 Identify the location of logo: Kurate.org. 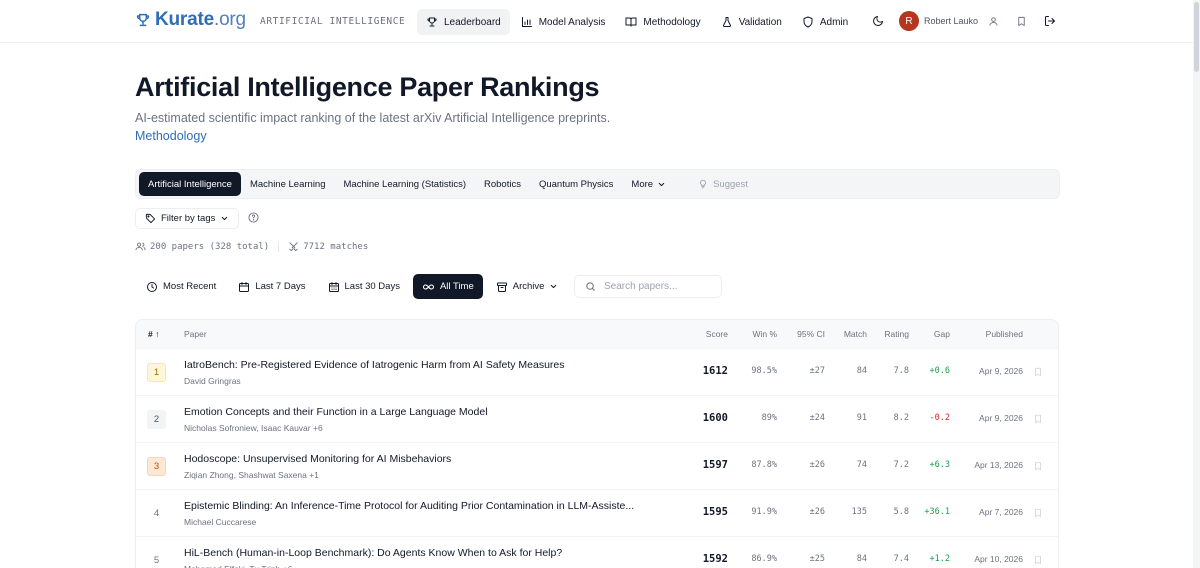
(190, 20).